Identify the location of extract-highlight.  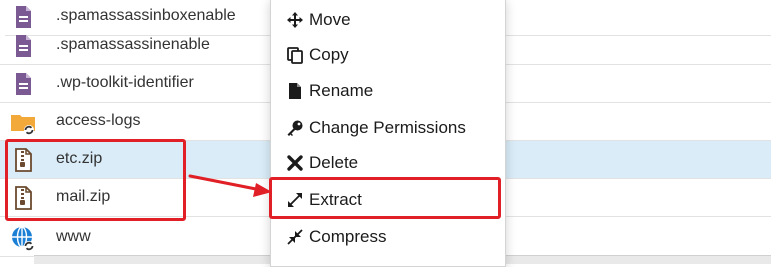
(385, 198).